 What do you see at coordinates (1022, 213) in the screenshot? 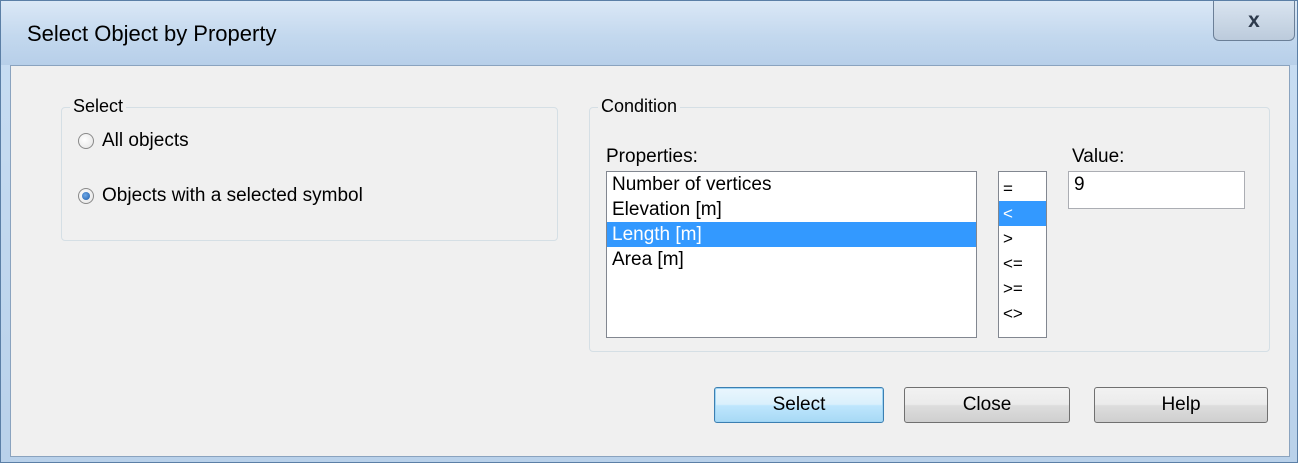
I see `operator-item: <` at bounding box center [1022, 213].